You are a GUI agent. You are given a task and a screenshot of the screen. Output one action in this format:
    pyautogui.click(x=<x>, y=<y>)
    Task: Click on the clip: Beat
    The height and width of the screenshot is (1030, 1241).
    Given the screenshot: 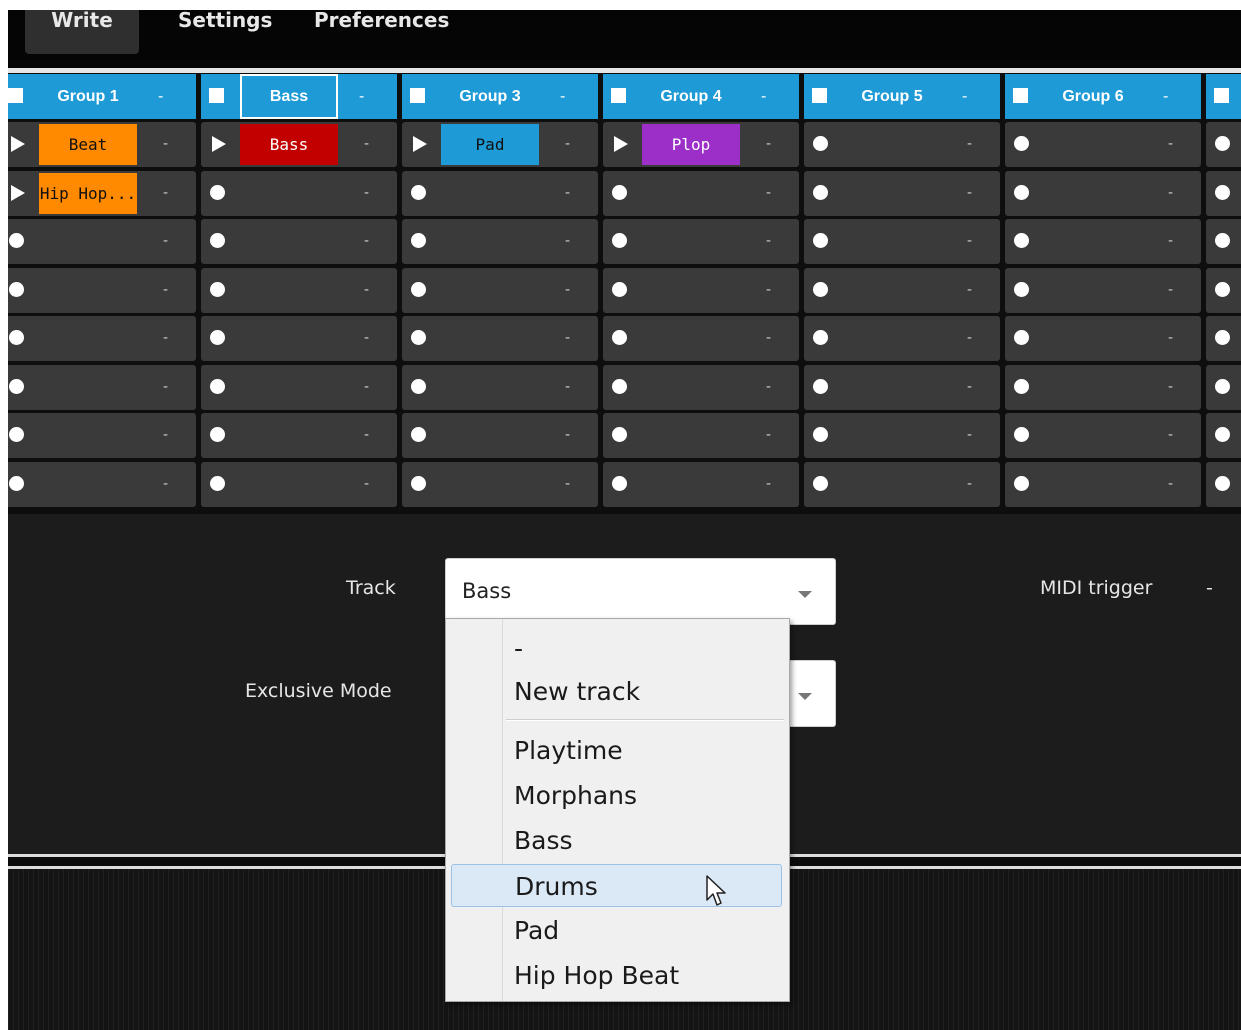 What is the action you would take?
    pyautogui.click(x=88, y=144)
    